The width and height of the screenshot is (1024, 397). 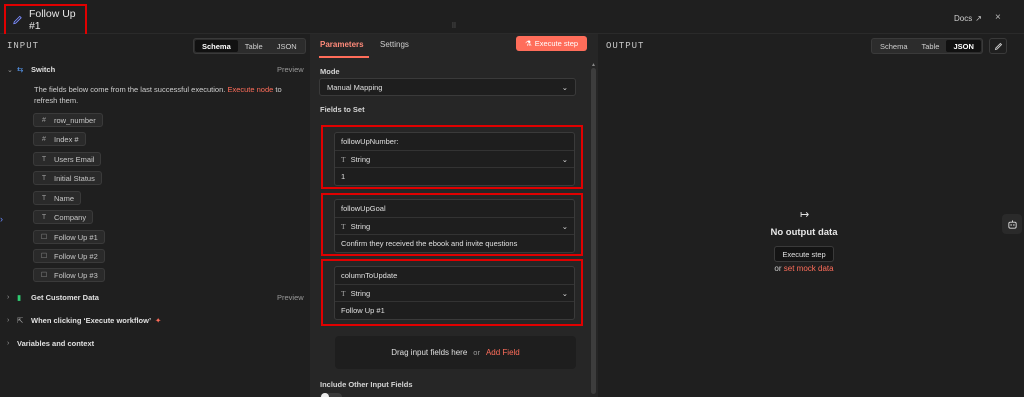 I want to click on field-pill: T Initial Status, so click(x=67, y=178).